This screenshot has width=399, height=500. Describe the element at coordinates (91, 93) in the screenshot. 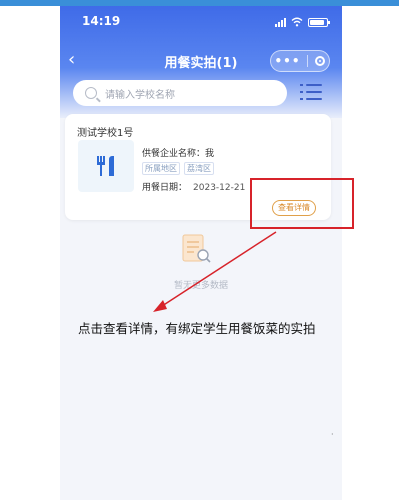

I see `search-icon` at that location.